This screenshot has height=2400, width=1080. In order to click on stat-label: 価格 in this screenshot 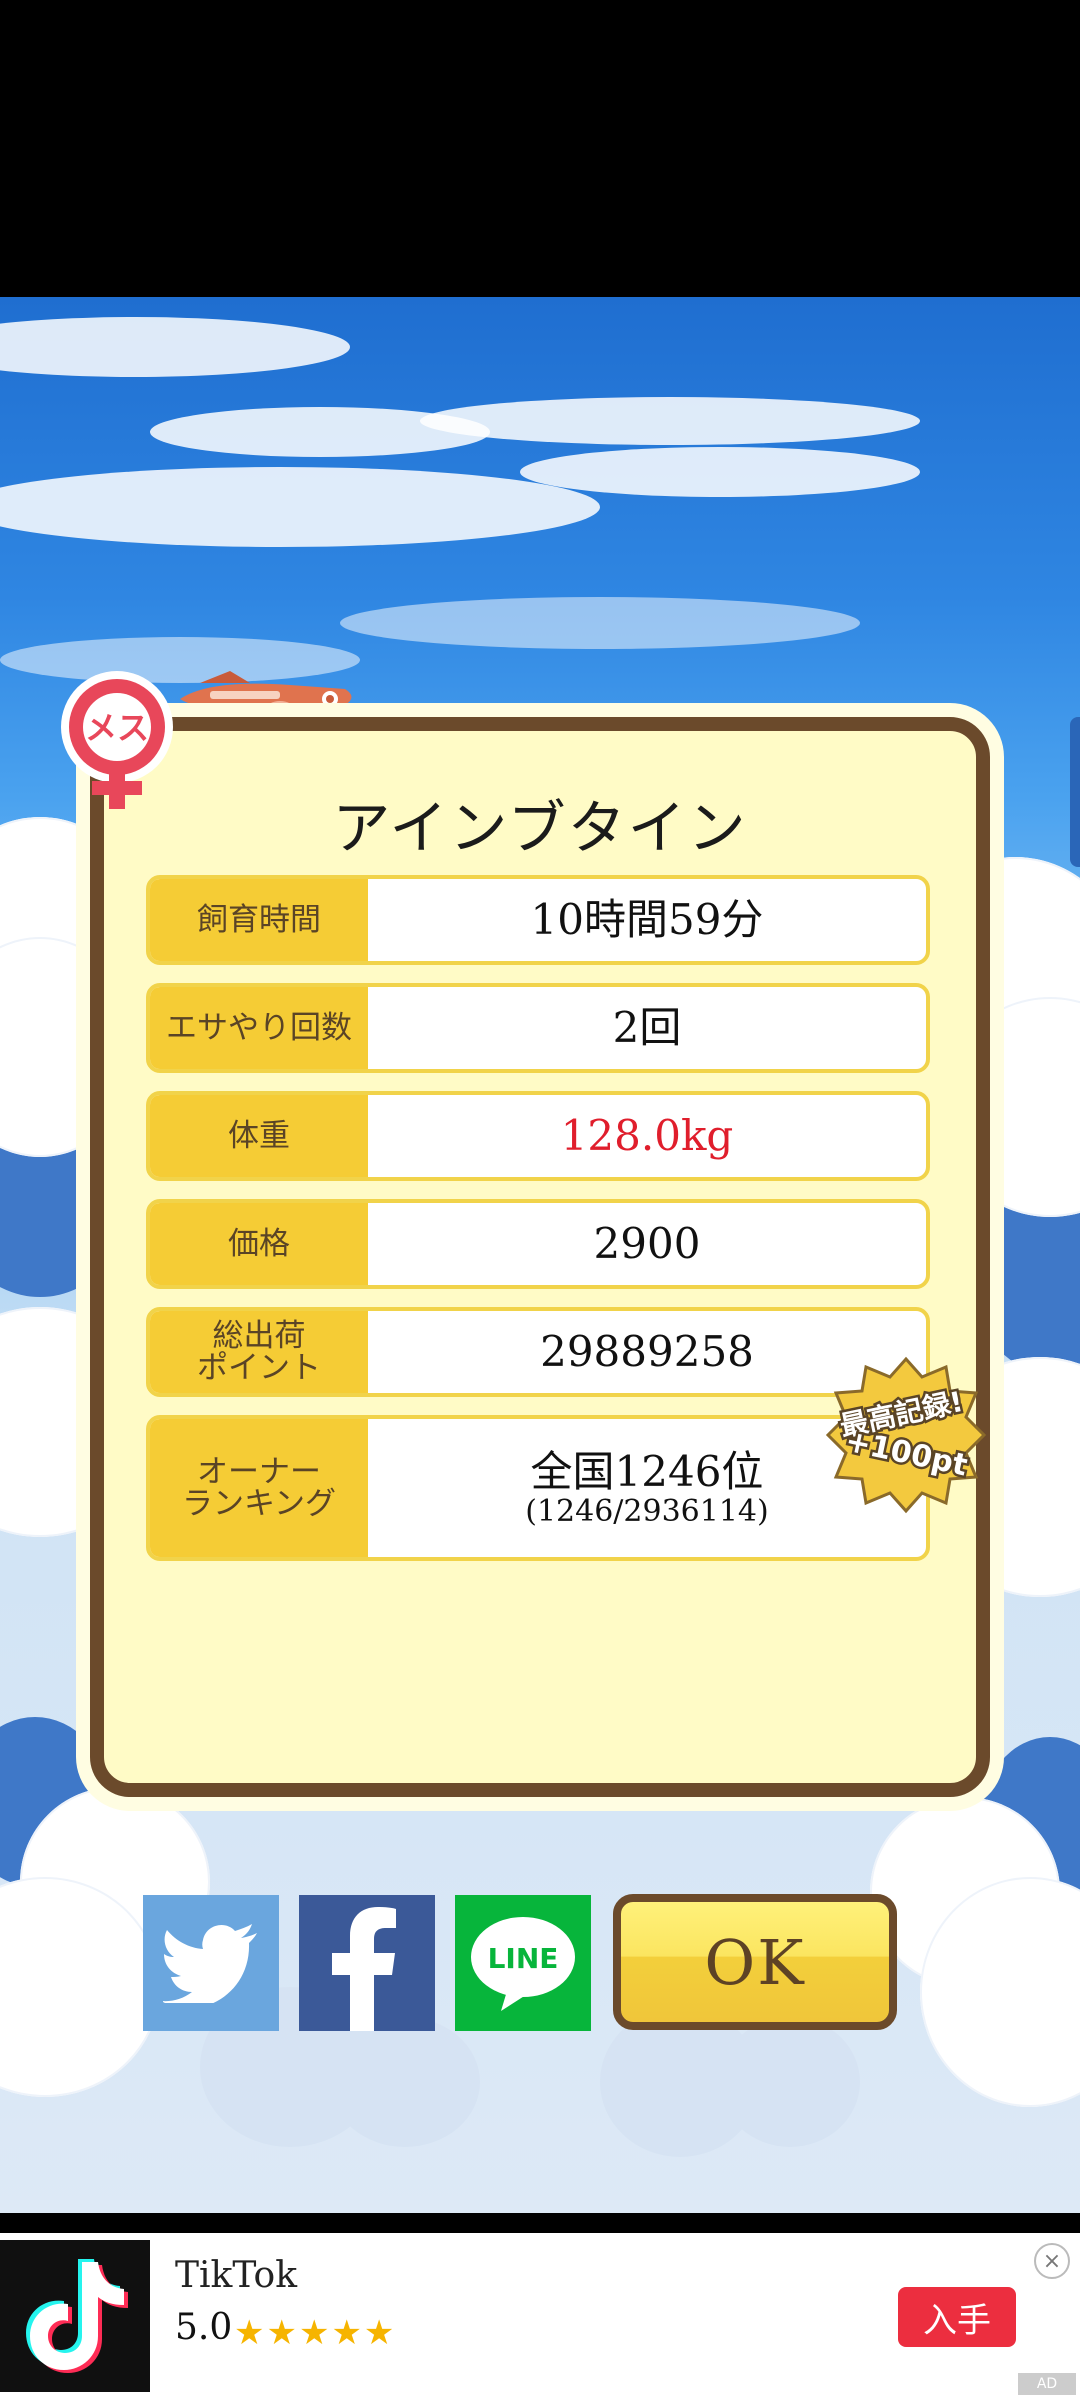, I will do `click(259, 1244)`.